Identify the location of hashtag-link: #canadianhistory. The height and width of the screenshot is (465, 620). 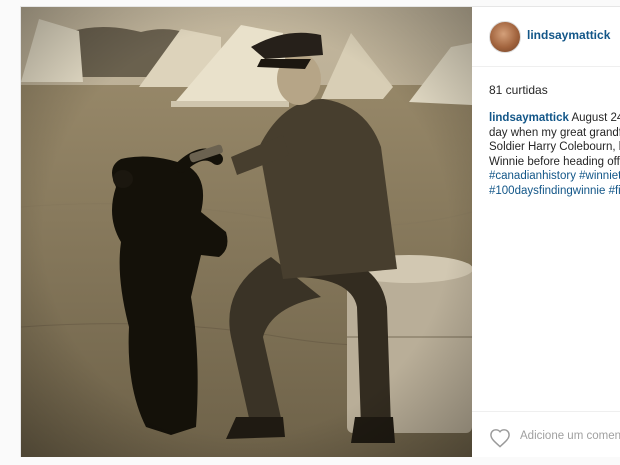
(532, 176).